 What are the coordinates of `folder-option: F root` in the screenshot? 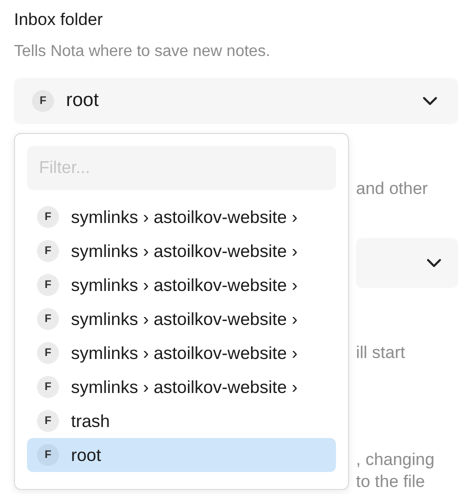 It's located at (181, 455).